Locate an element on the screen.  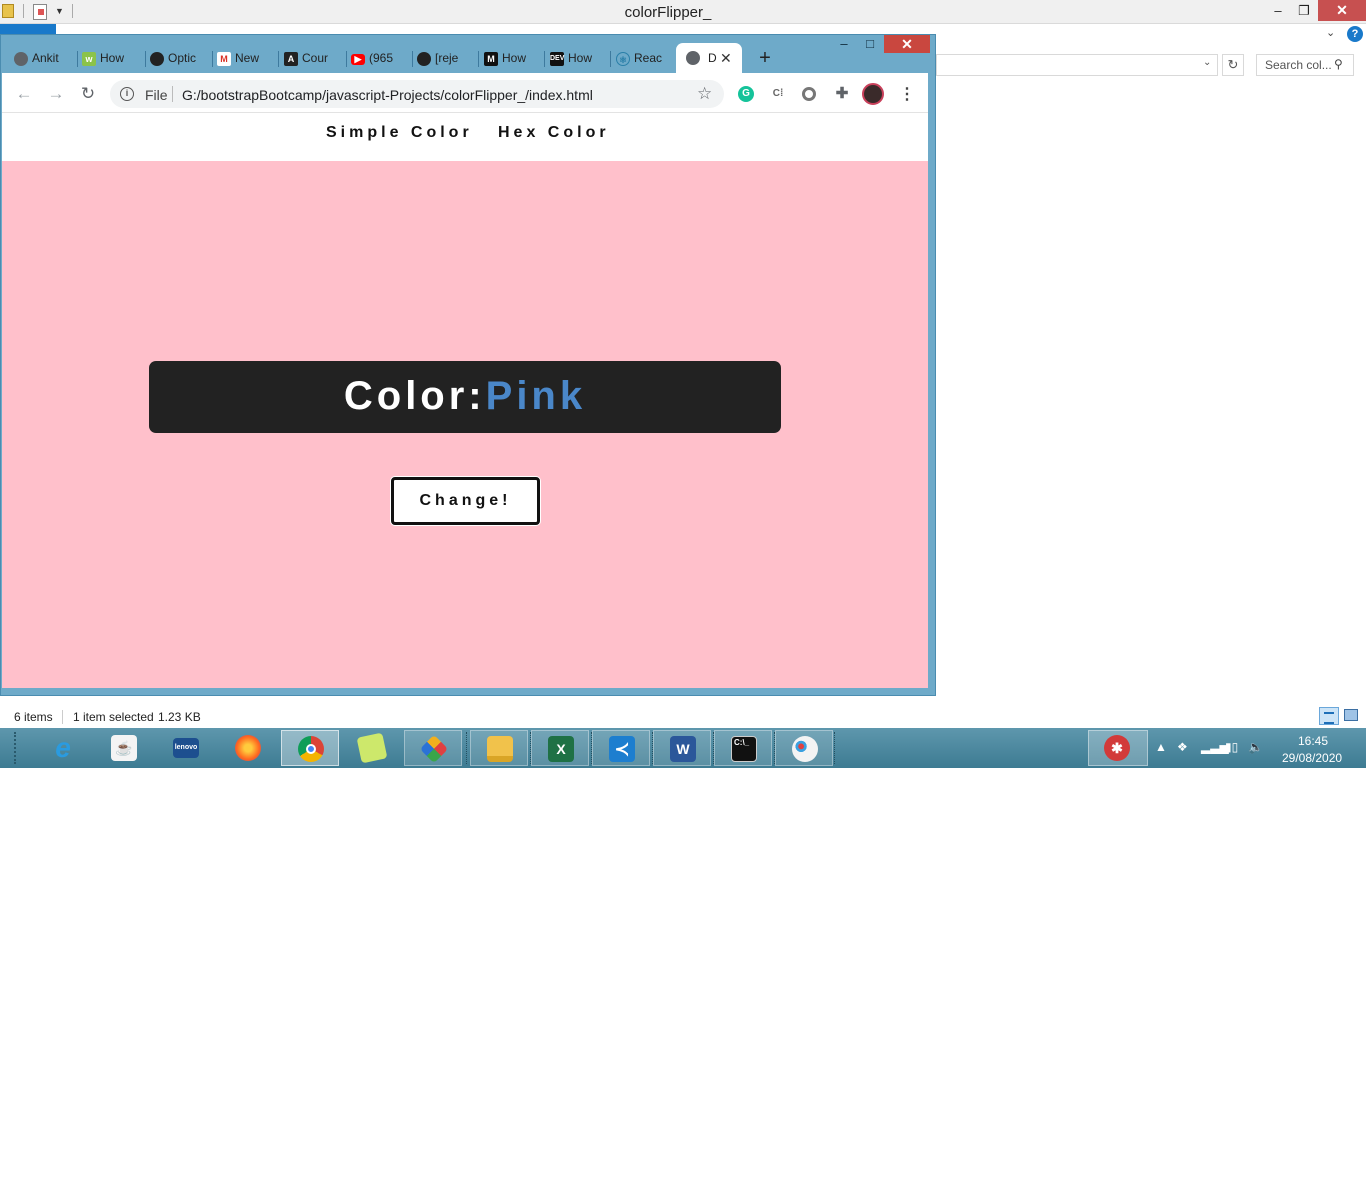
gmail-icon: M is located at coordinates (224, 59).